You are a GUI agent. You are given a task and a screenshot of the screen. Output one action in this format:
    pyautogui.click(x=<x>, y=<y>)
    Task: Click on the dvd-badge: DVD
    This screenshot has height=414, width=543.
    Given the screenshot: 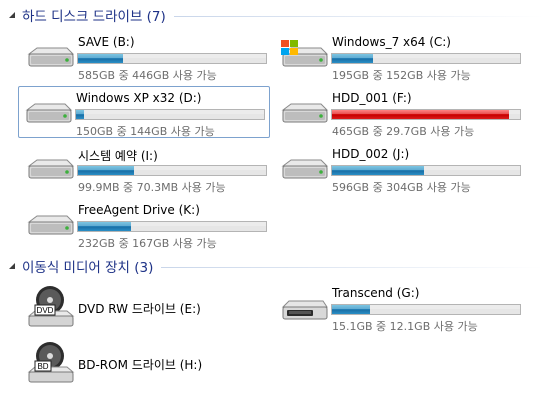 What is the action you would take?
    pyautogui.click(x=45, y=310)
    